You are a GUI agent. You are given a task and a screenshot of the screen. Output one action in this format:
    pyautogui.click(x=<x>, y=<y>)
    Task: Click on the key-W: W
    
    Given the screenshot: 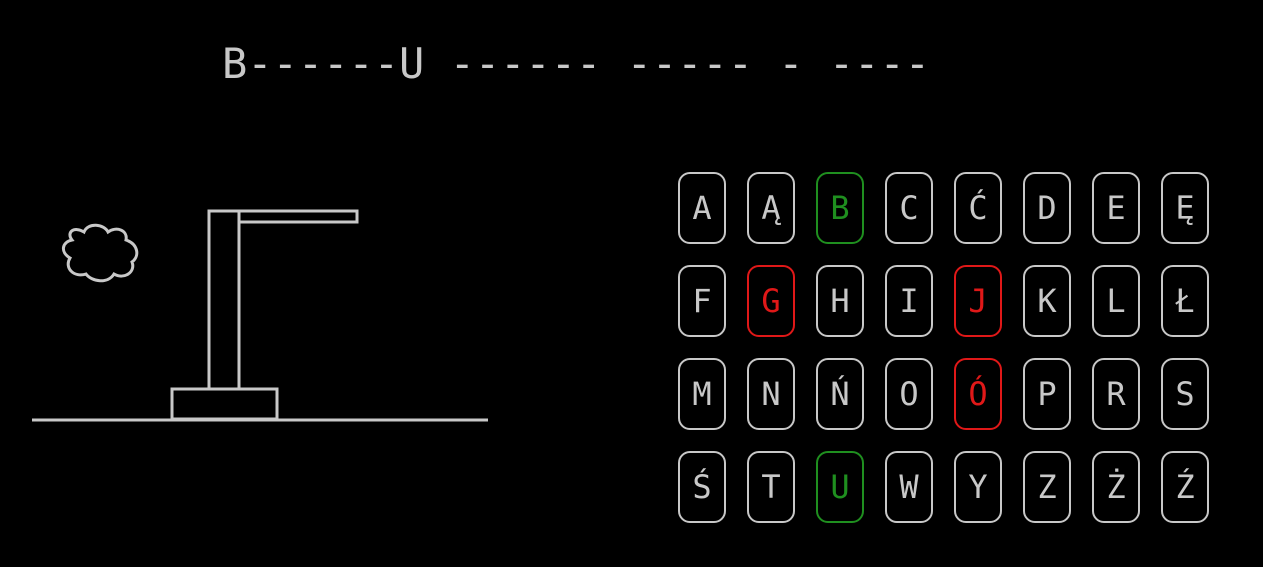 What is the action you would take?
    pyautogui.click(x=909, y=487)
    